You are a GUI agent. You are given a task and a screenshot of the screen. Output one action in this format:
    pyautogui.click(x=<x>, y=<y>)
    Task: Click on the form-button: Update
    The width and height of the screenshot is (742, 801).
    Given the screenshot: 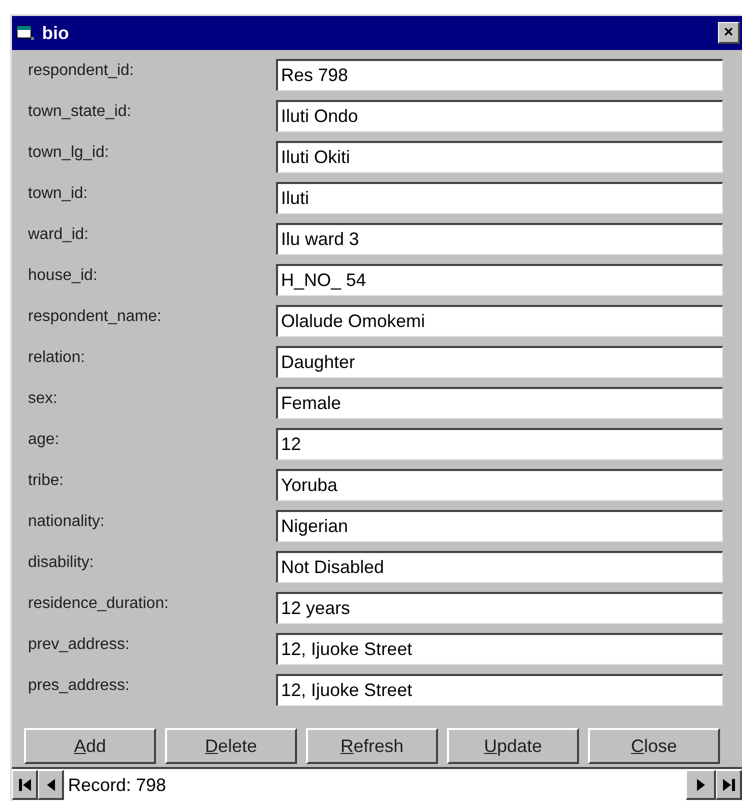 What is the action you would take?
    pyautogui.click(x=513, y=746)
    